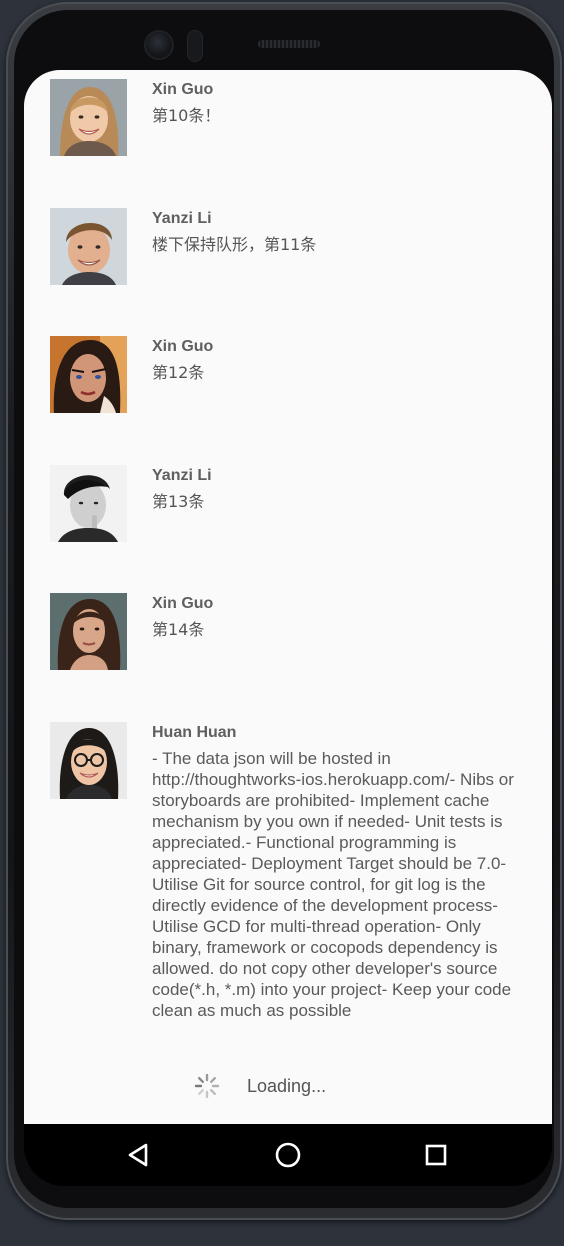  I want to click on earpiece-speaker-icon, so click(289, 44).